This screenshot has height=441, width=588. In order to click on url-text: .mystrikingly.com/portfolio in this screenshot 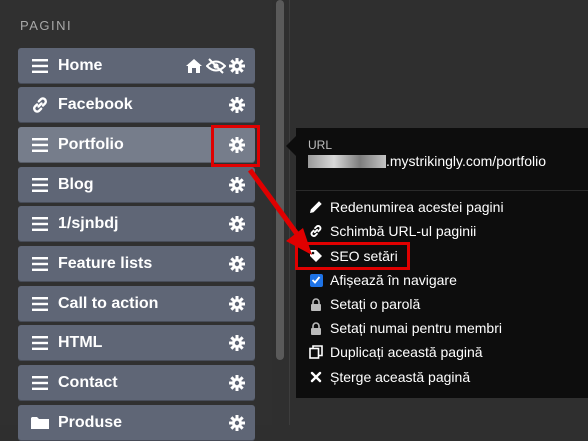, I will do `click(466, 161)`.